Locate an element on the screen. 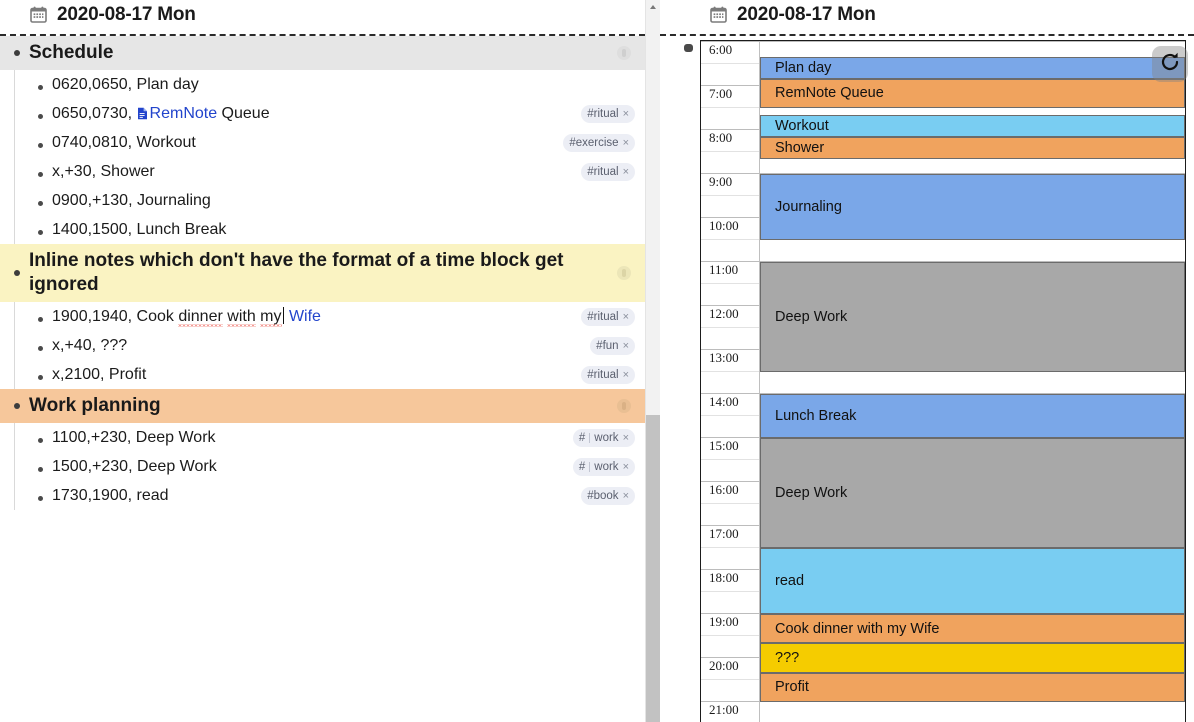  calendar-event: Lunch Break is located at coordinates (972, 416).